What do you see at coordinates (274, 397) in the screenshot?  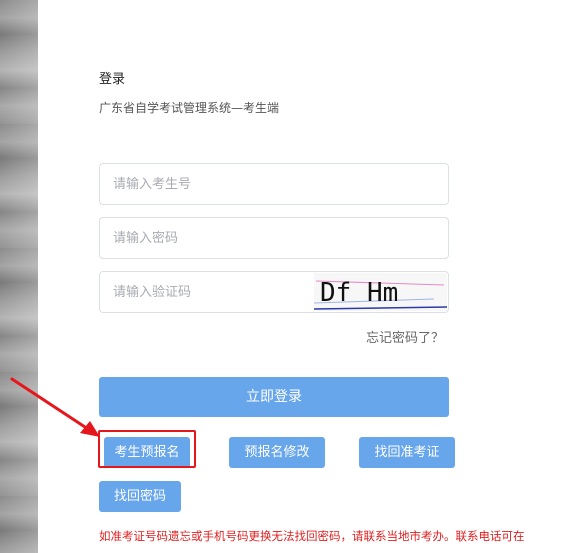 I see `login-button: 立即登录` at bounding box center [274, 397].